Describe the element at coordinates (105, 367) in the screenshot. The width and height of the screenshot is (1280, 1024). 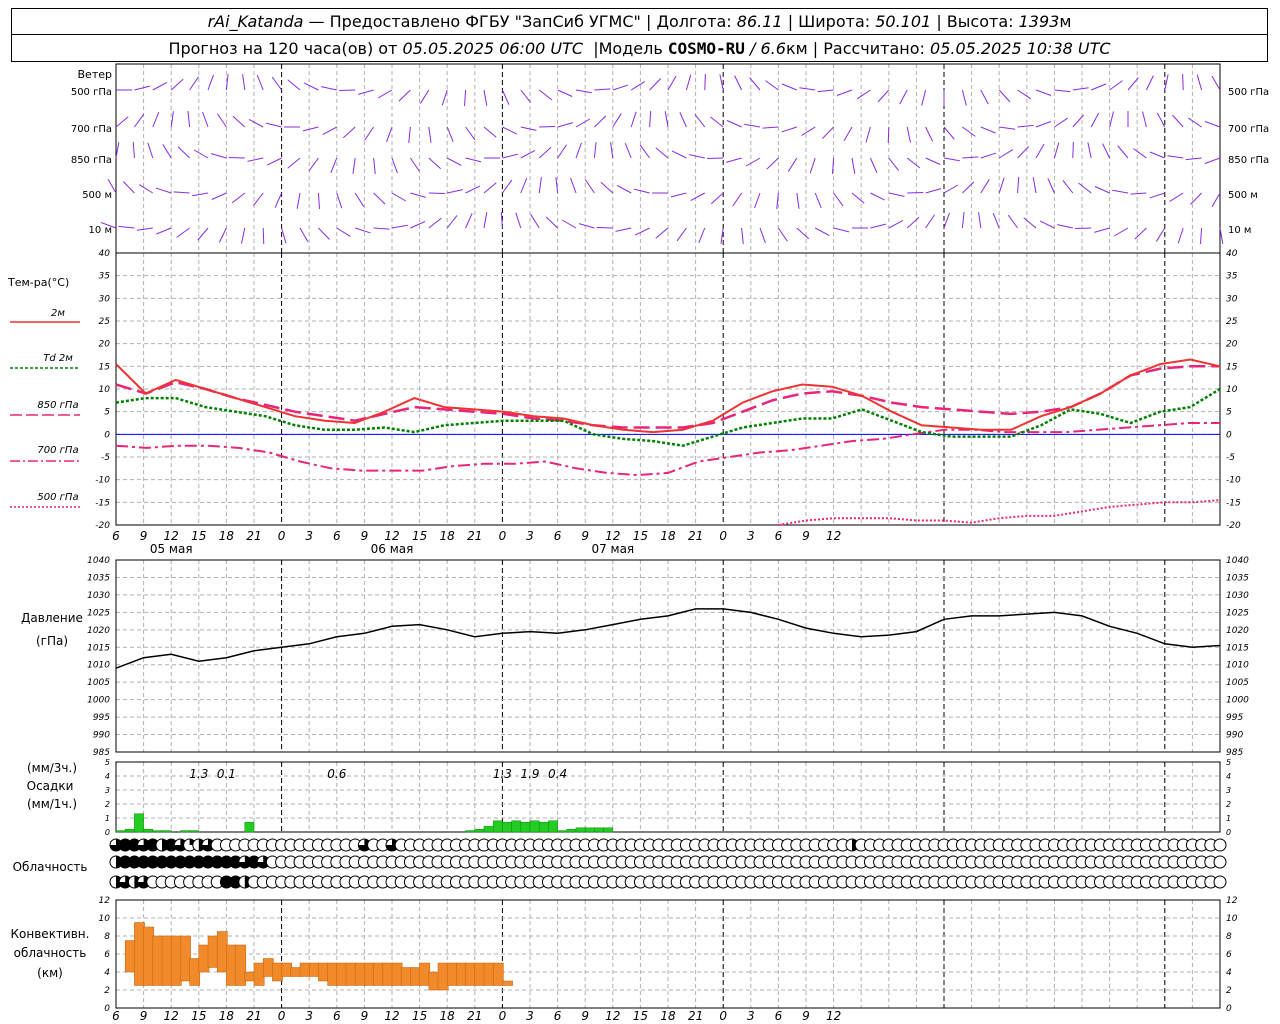
I see `y-tick-label: 15` at that location.